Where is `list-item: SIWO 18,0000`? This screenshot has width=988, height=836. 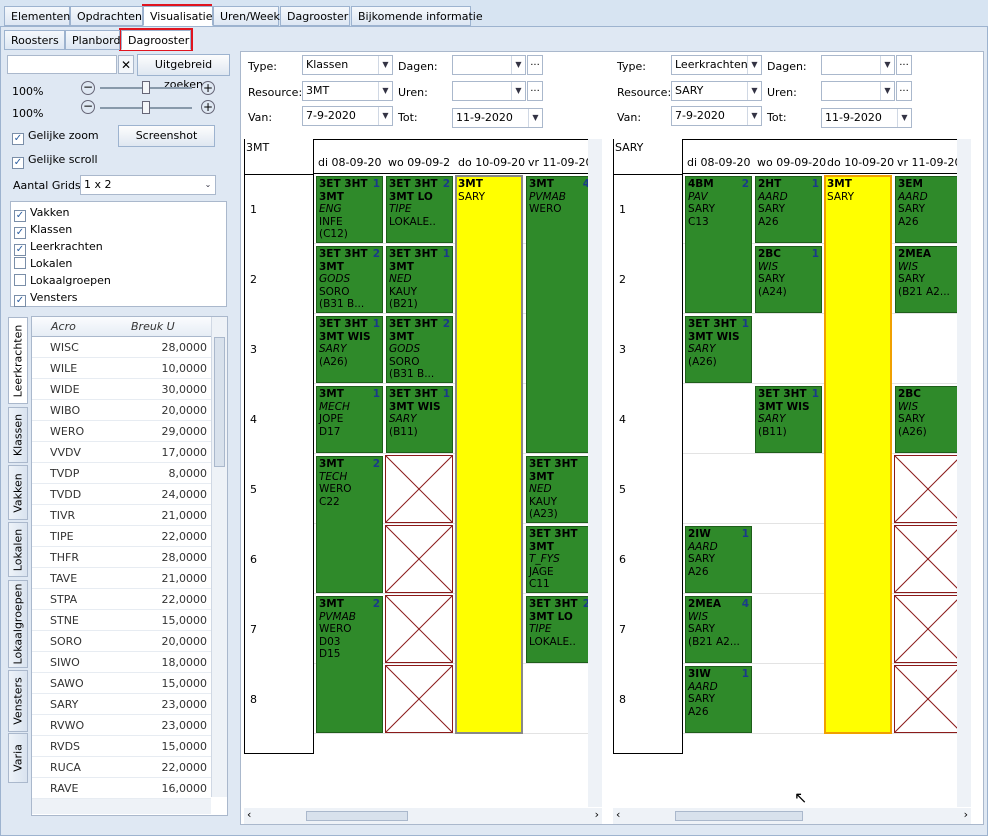 list-item: SIWO 18,0000 is located at coordinates (121, 662).